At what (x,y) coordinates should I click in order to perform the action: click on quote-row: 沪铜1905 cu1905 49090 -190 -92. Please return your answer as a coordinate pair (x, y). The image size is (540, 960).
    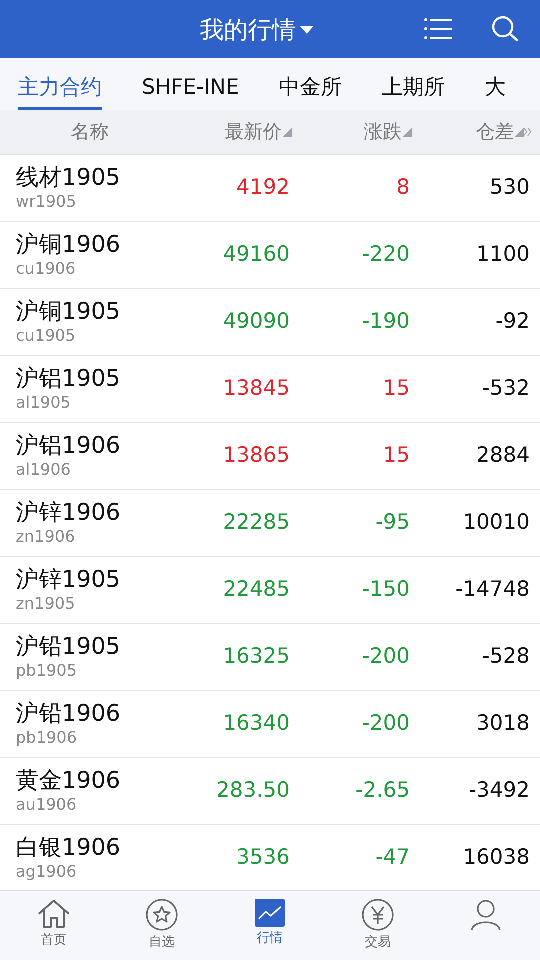
    Looking at the image, I should click on (270, 322).